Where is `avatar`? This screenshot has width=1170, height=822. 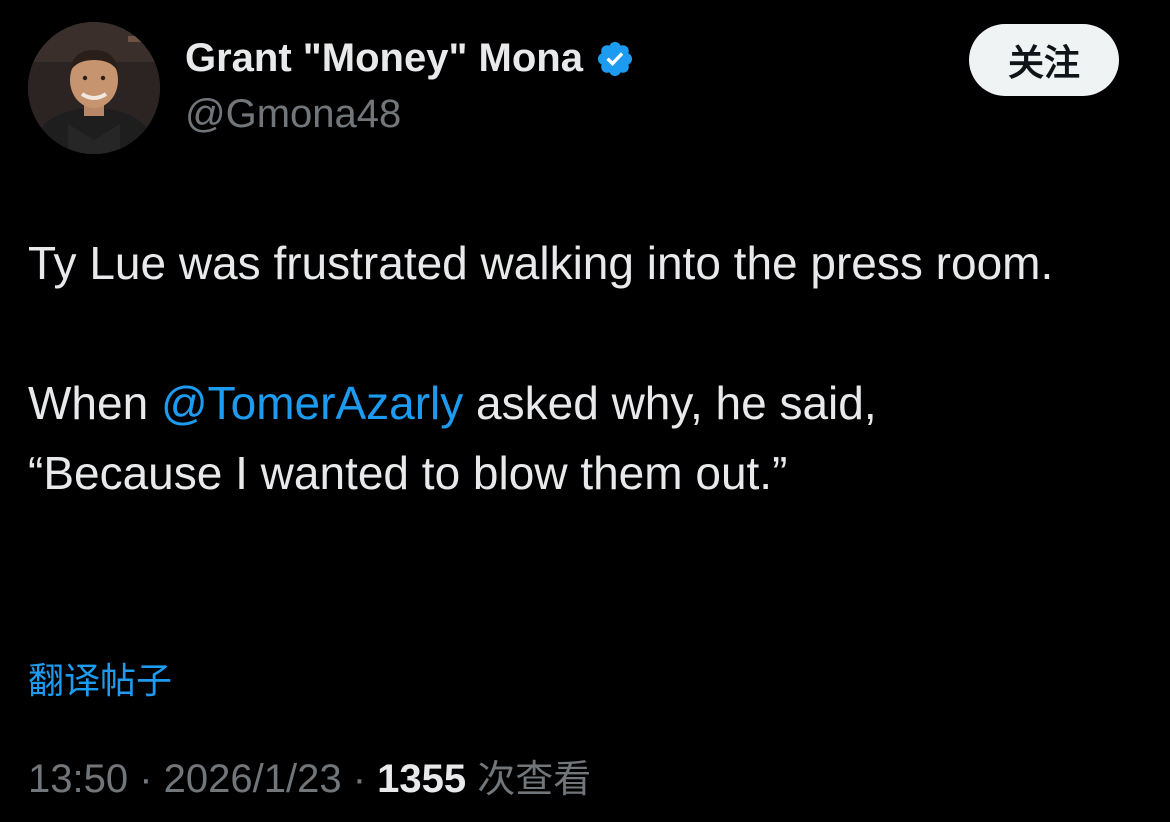
avatar is located at coordinates (94, 88).